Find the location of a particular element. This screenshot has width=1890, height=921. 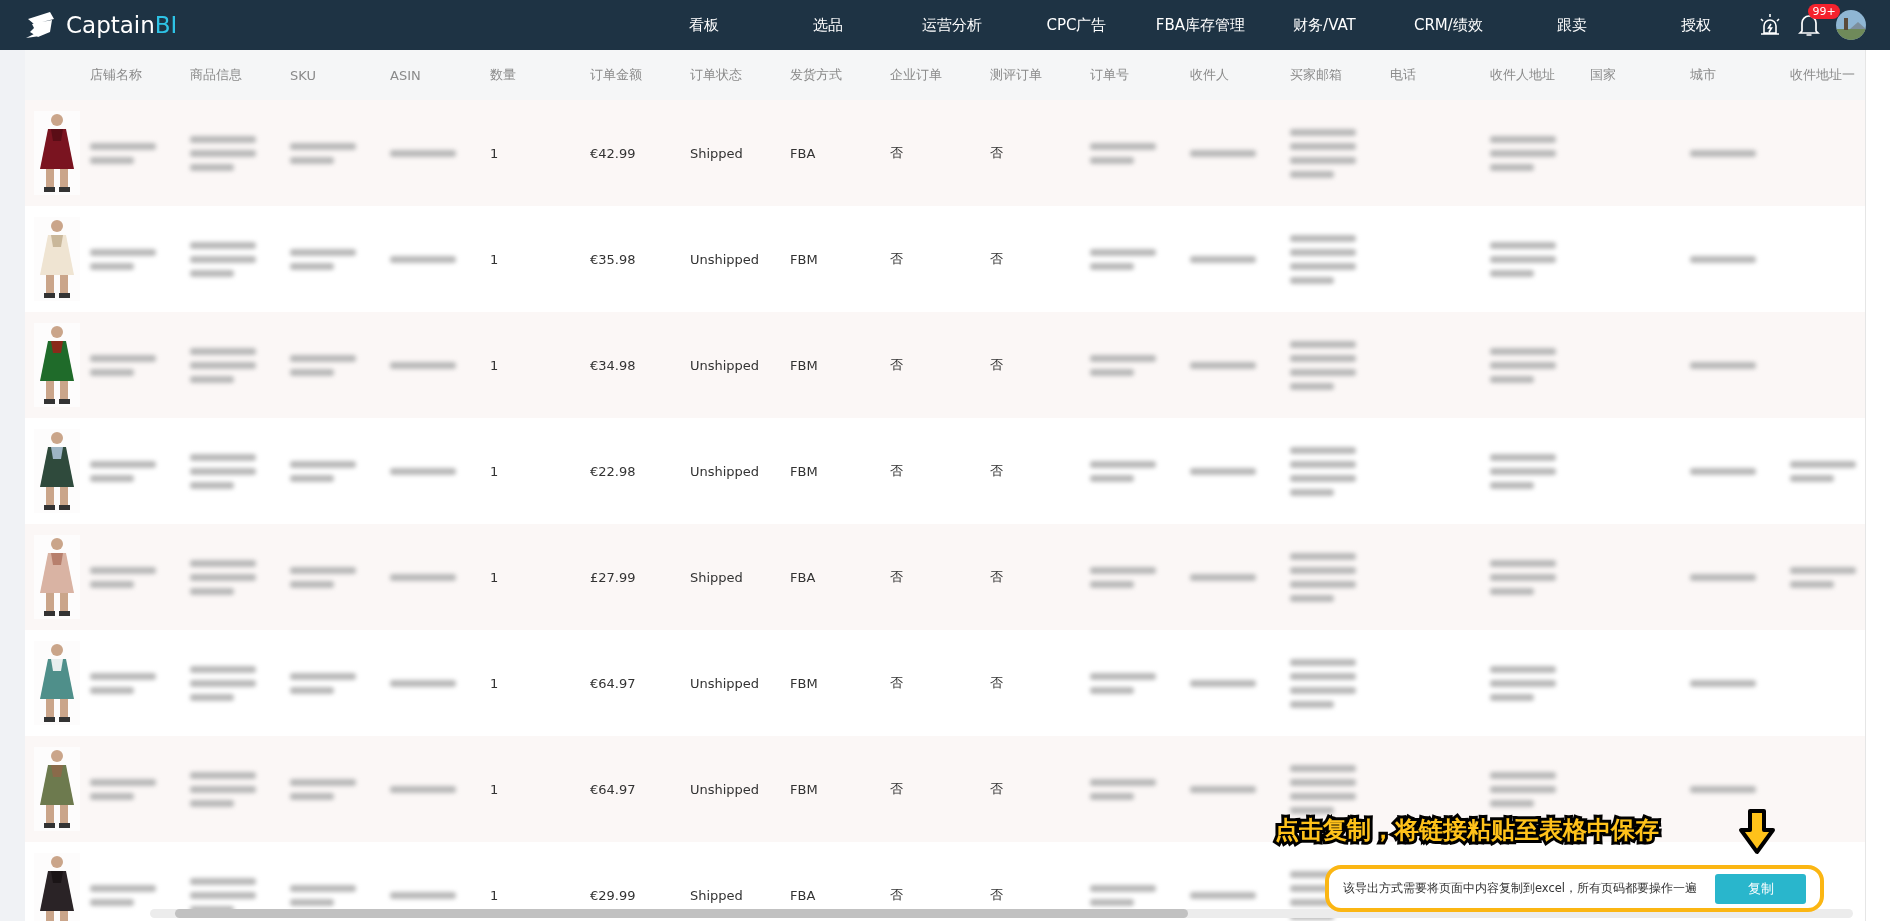

column-header: 收件人 is located at coordinates (1210, 75).